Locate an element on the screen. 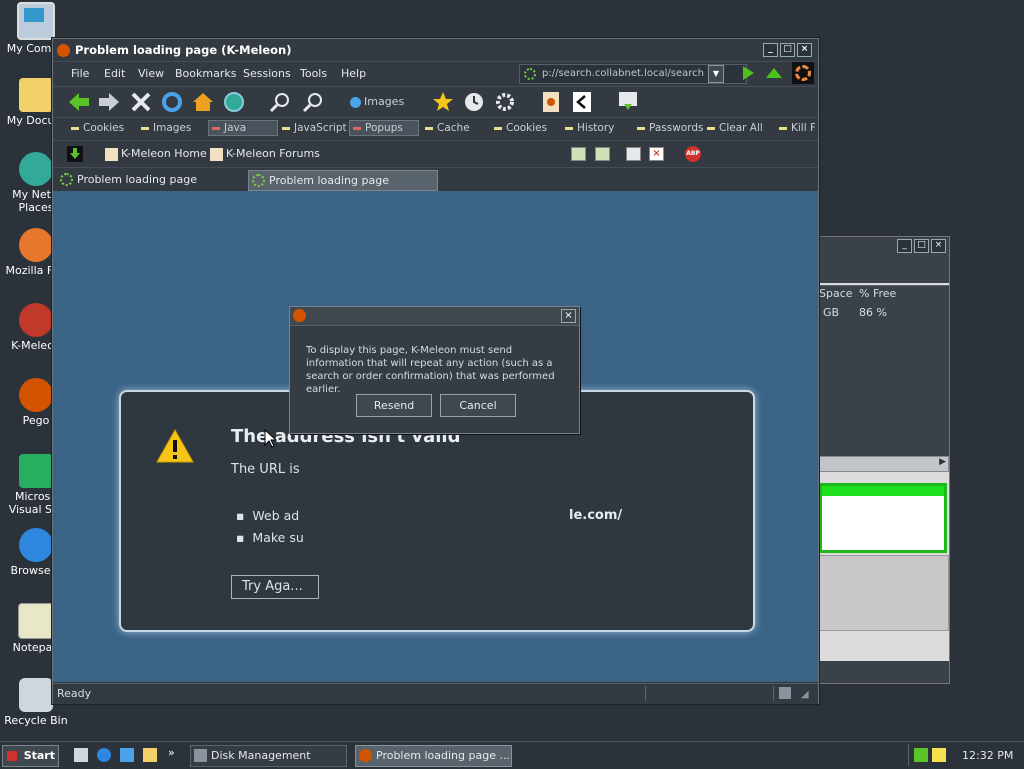 The height and width of the screenshot is (769, 1024). error-bullet-2: ▪ Make su is located at coordinates (270, 537).